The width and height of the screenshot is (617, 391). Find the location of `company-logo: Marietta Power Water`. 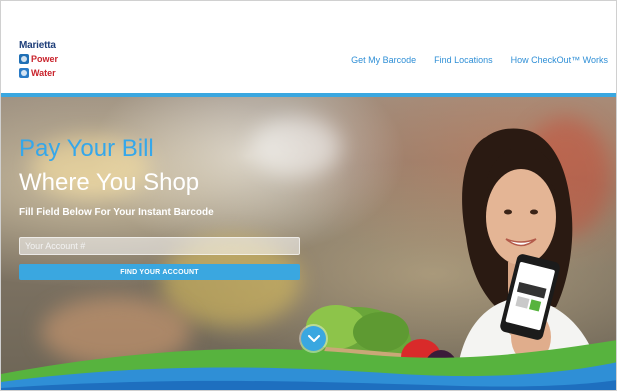

company-logo: Marietta Power Water is located at coordinates (44, 62).